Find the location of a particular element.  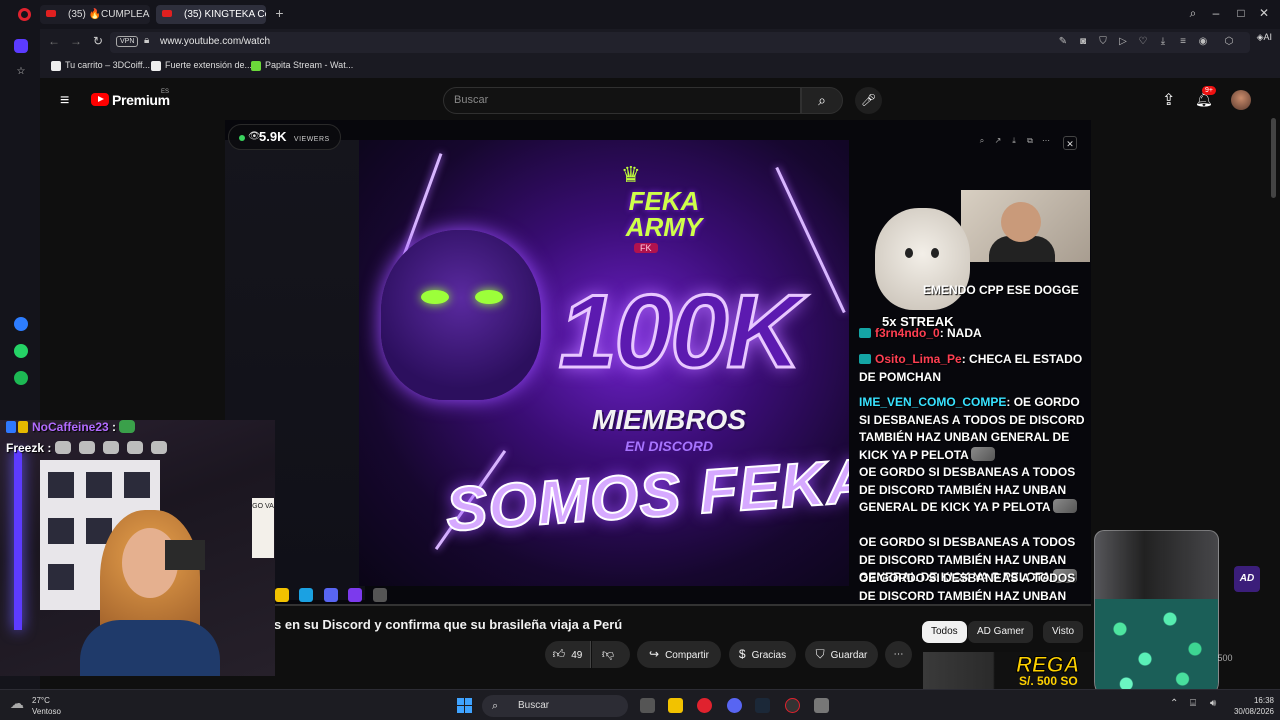

weather-widget: ☁ 27°C Ventoso is located at coordinates (35, 706).